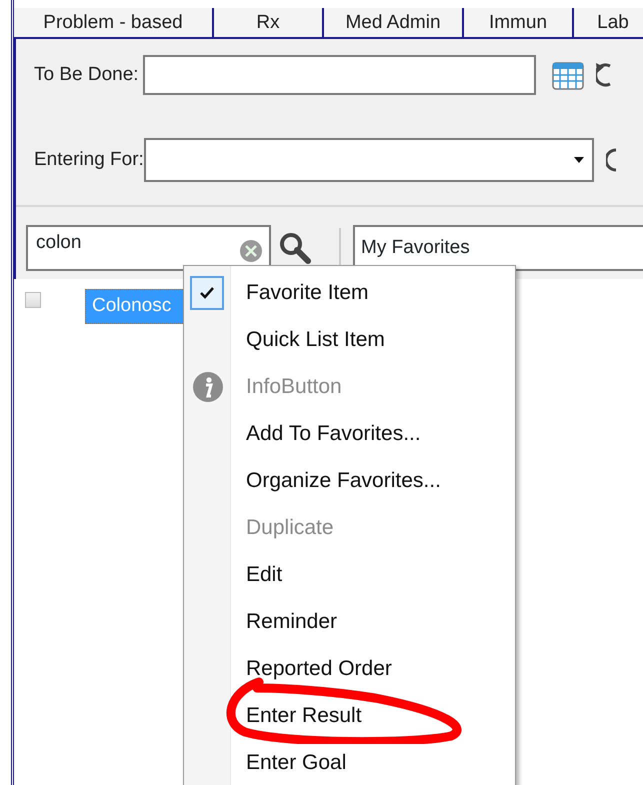  I want to click on checkbox, so click(33, 300).